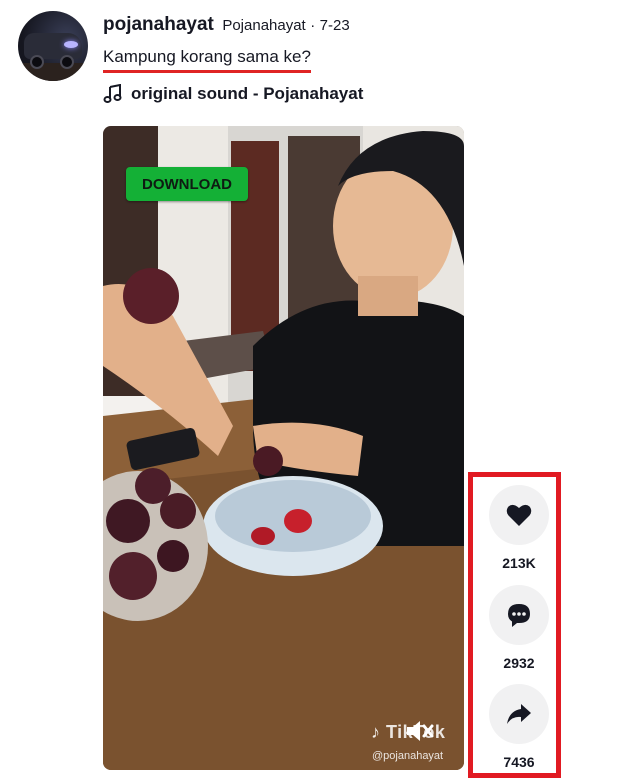 This screenshot has width=627, height=781. I want to click on like-action: 213K, so click(519, 528).